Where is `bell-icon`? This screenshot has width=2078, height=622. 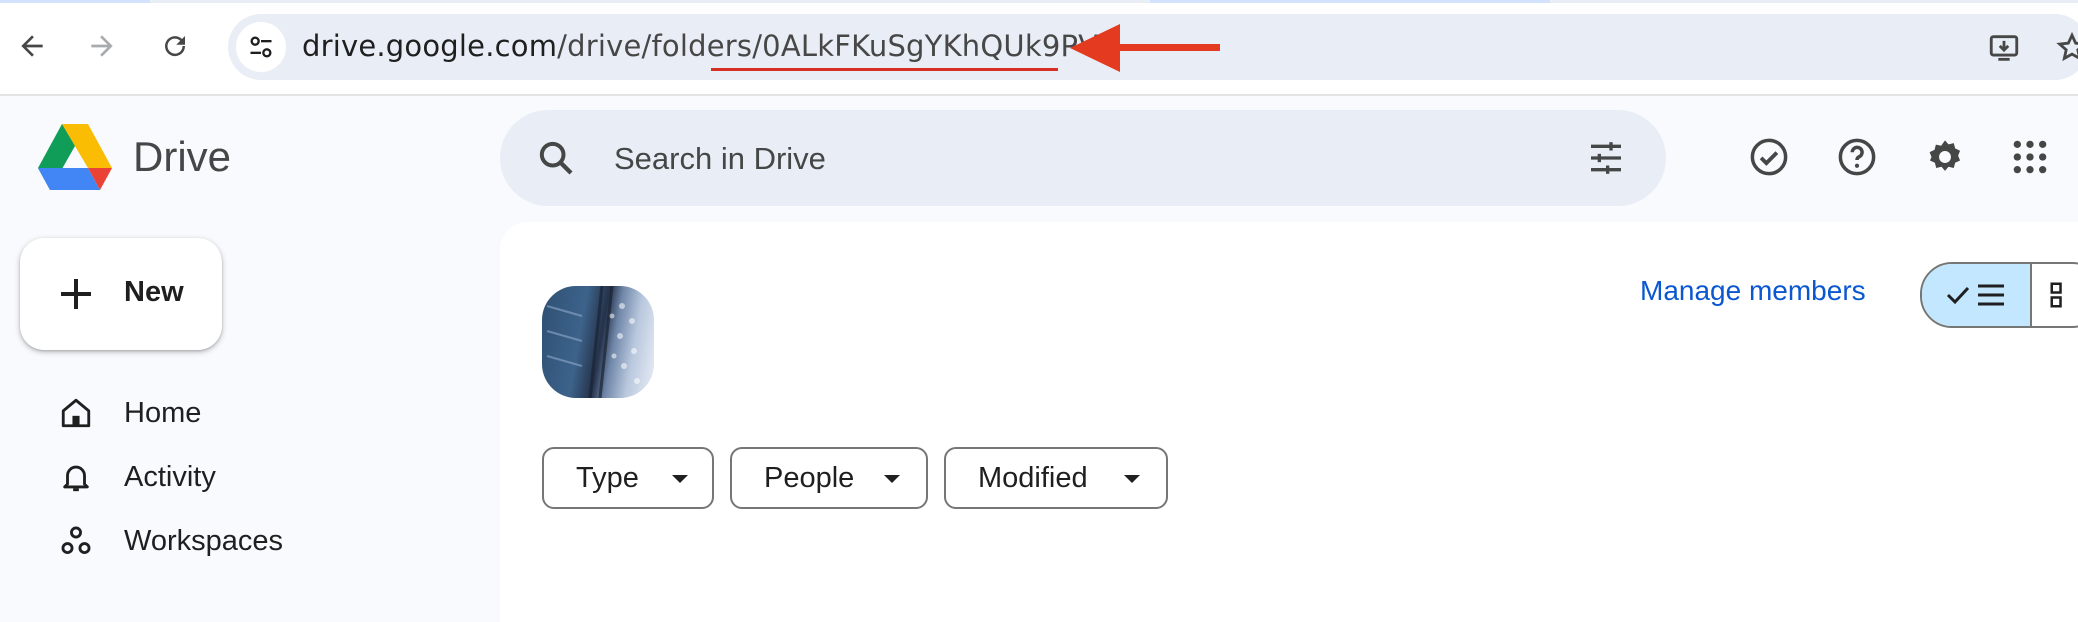 bell-icon is located at coordinates (76, 477).